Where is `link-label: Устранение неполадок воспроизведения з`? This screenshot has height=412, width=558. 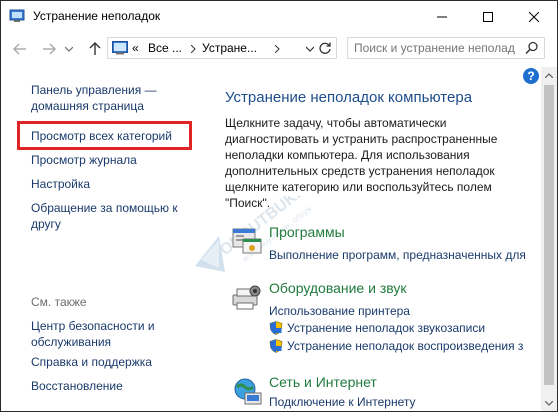 link-label: Устранение неполадок воспроизведения з is located at coordinates (405, 346).